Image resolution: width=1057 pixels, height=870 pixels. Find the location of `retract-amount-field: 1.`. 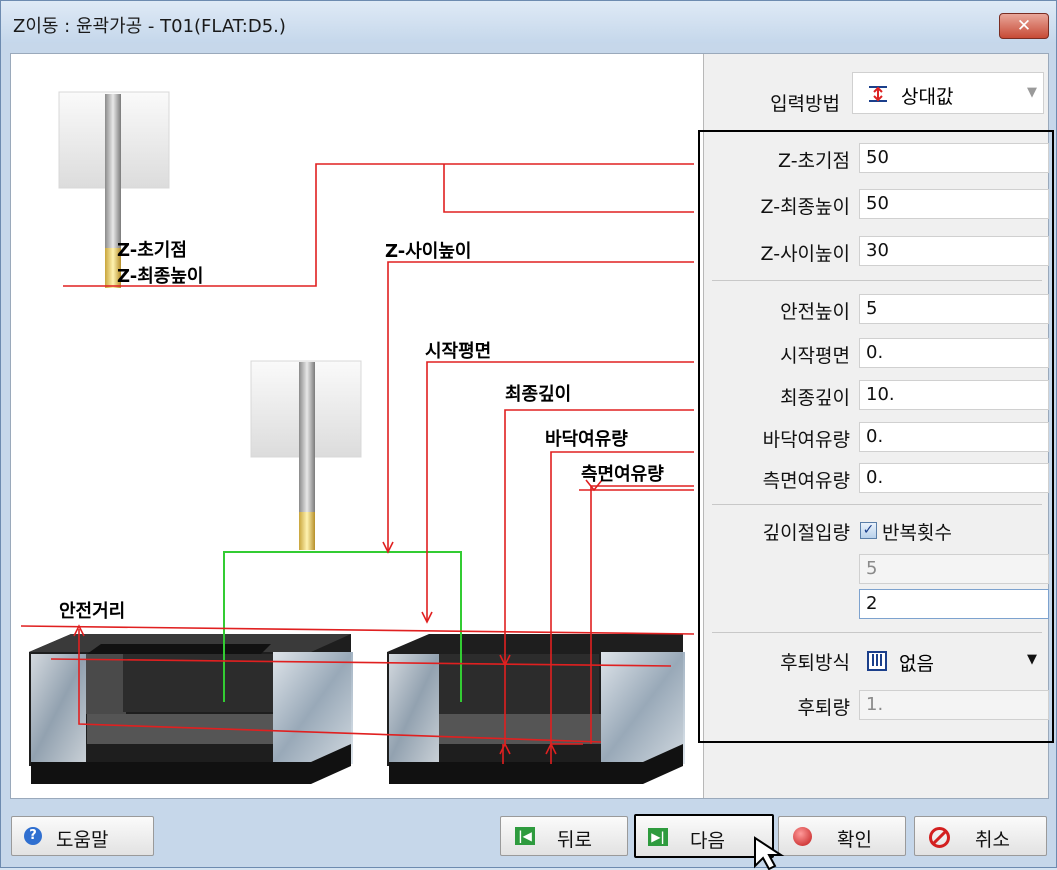

retract-amount-field: 1. is located at coordinates (954, 705).